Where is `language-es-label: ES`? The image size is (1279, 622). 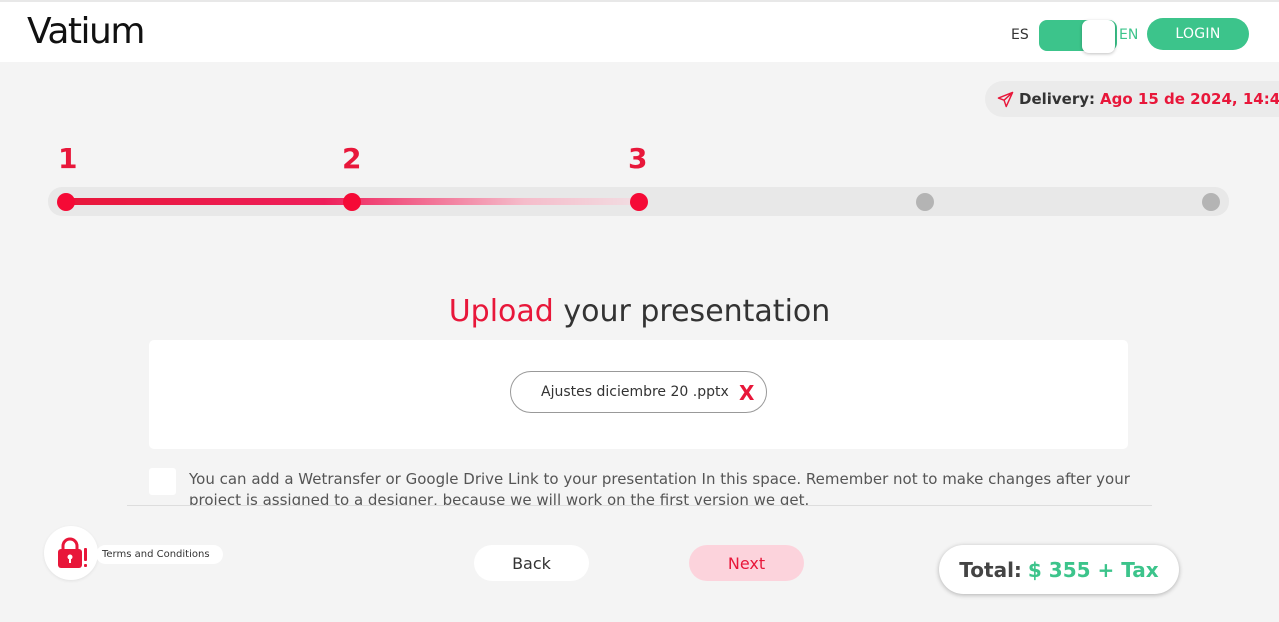 language-es-label: ES is located at coordinates (1020, 35).